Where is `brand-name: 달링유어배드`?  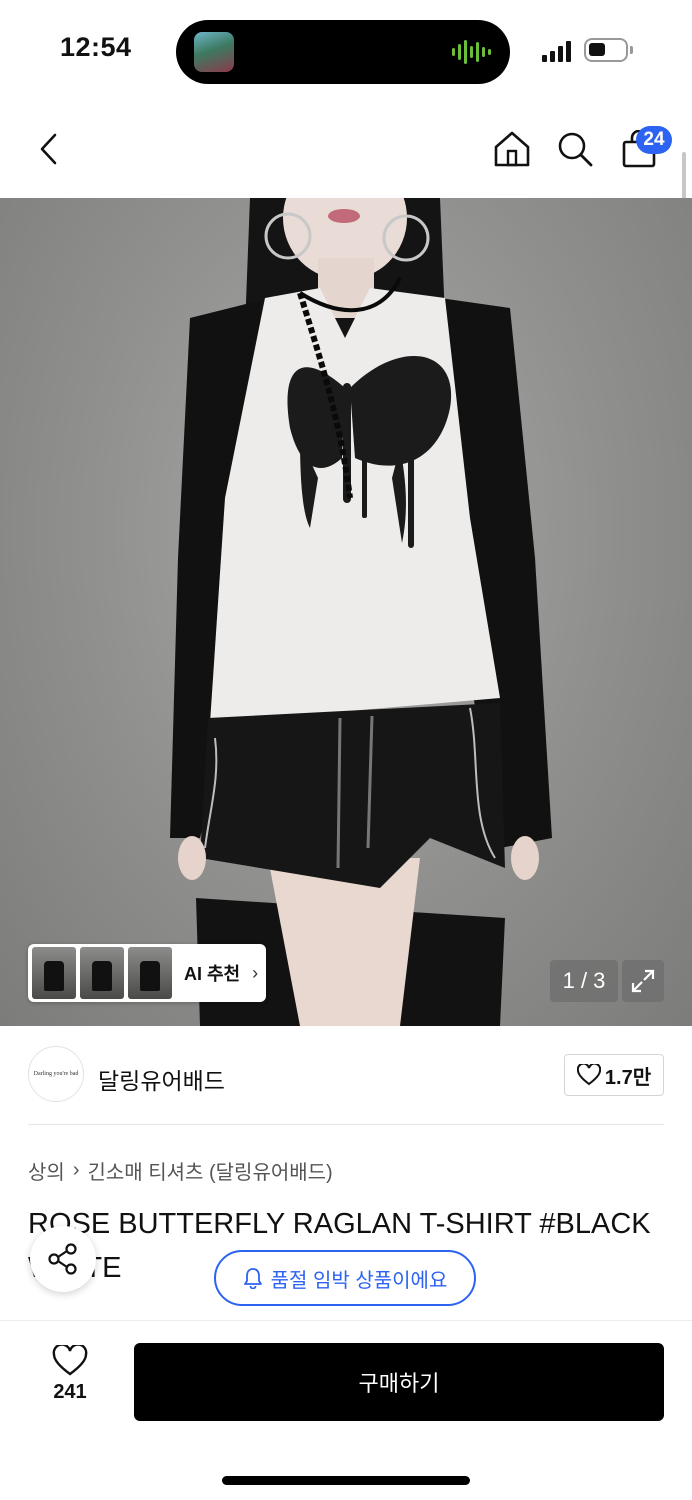
brand-name: 달링유어배드 is located at coordinates (161, 1079).